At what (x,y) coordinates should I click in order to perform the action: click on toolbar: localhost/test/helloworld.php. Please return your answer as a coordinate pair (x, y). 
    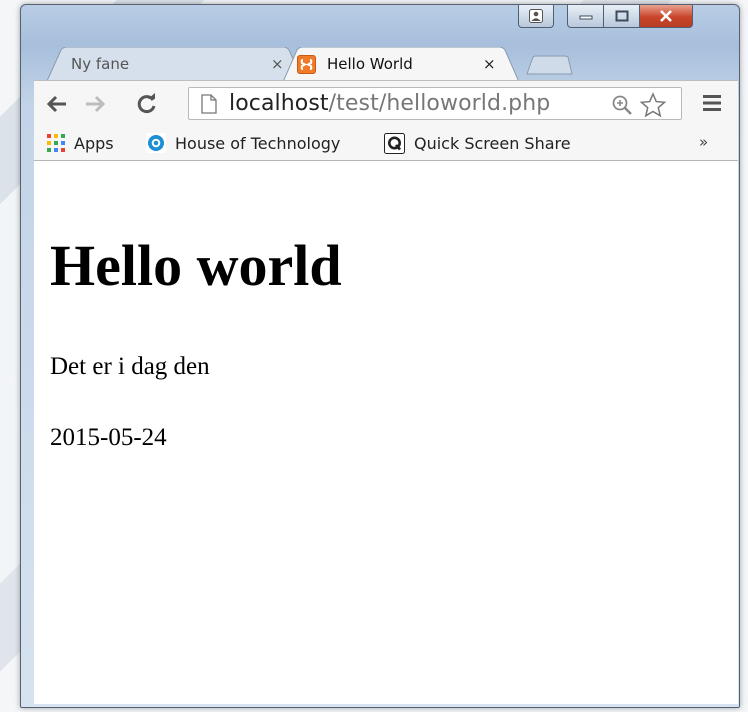
    Looking at the image, I should click on (386, 103).